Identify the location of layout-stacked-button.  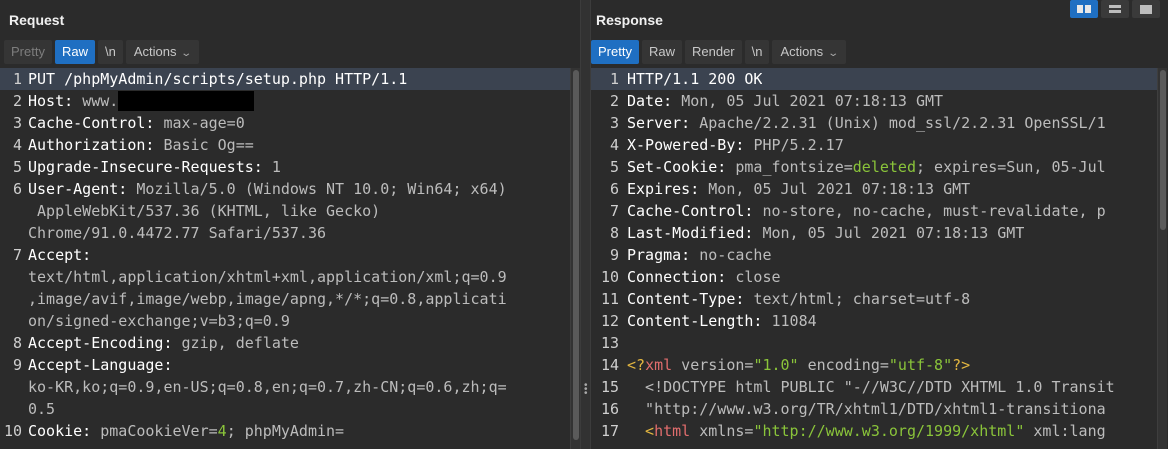
(1115, 9).